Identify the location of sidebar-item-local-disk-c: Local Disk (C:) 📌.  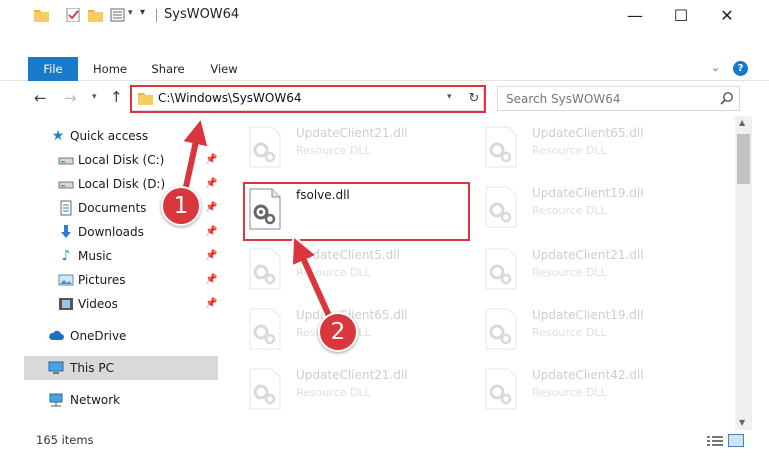
(121, 160).